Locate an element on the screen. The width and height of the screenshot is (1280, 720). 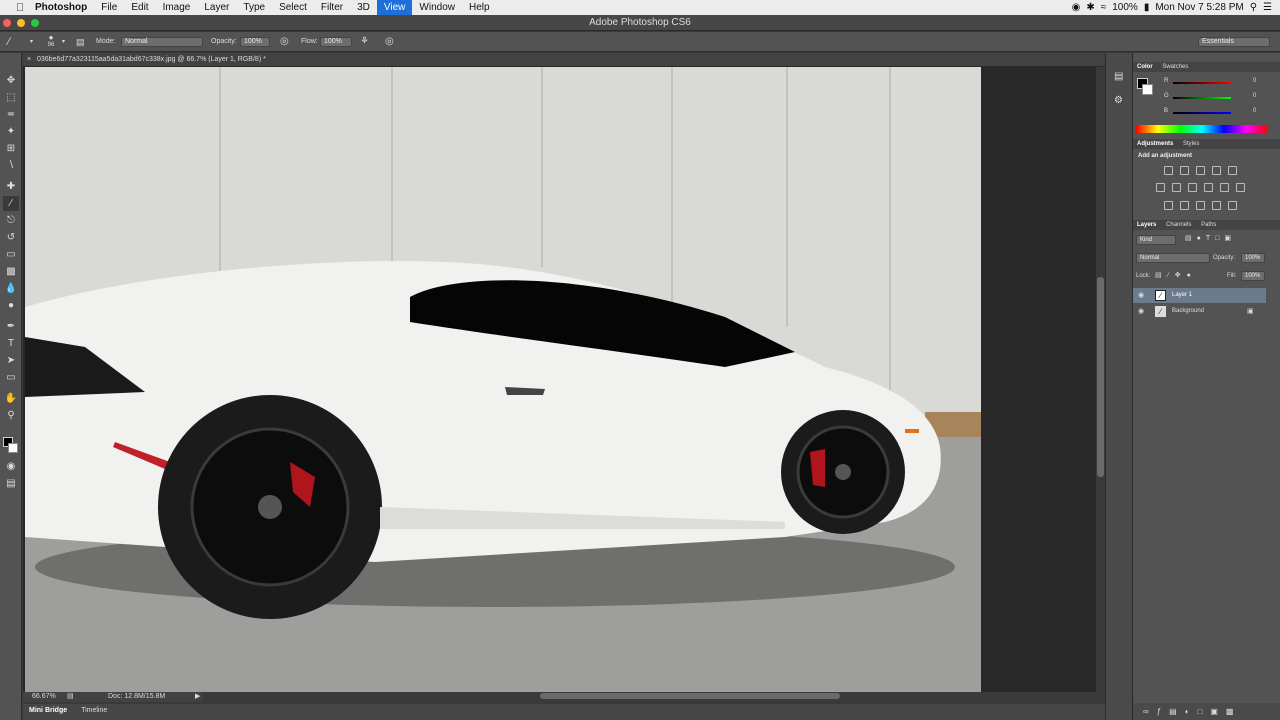
selective-color-icon is located at coordinates (1232, 205).